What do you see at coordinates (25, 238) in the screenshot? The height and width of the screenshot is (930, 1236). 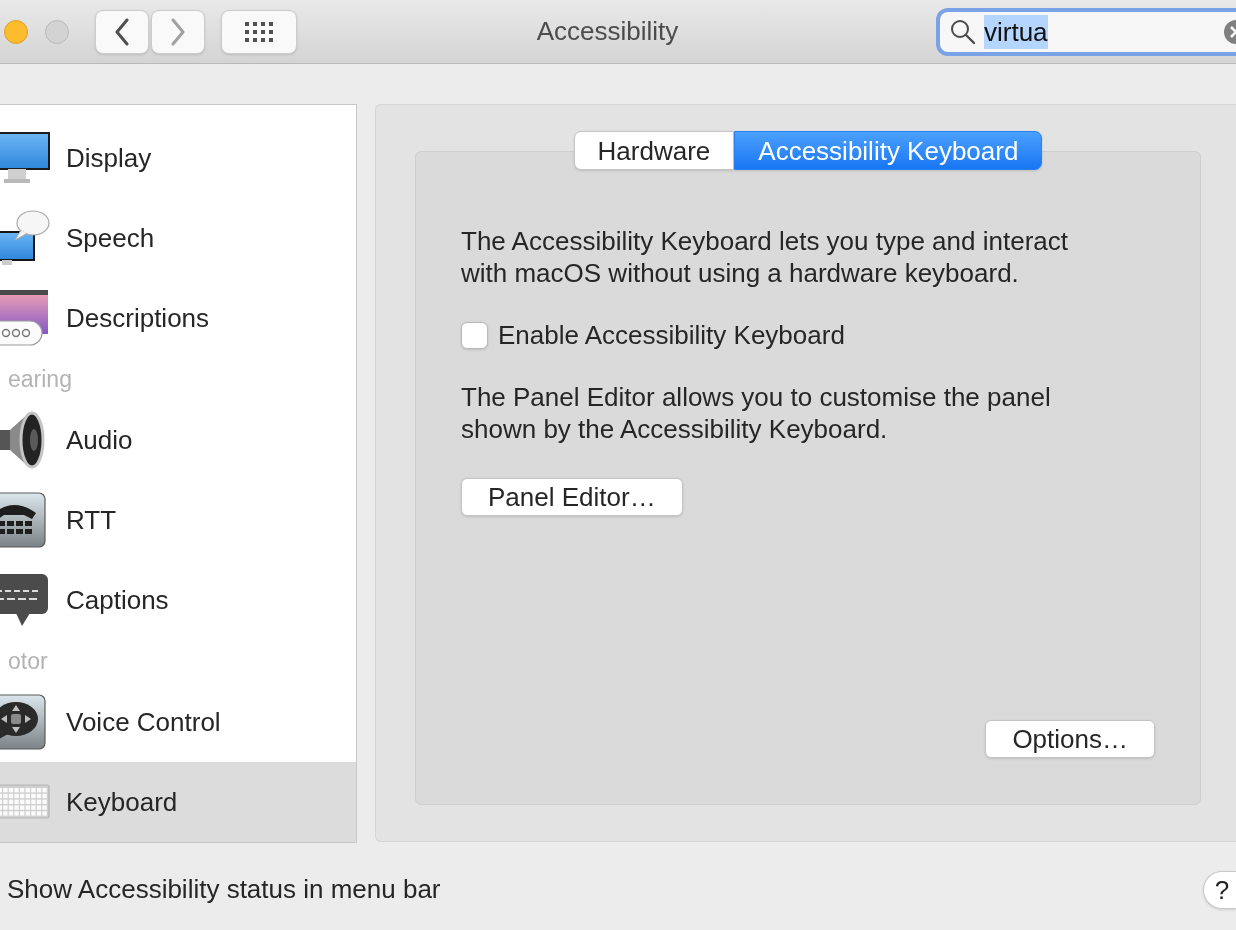 I see `monitor-speech-bubble-icon` at bounding box center [25, 238].